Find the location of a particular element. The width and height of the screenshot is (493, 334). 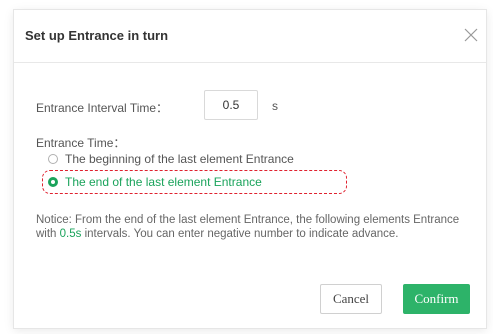

interval-input is located at coordinates (231, 105).